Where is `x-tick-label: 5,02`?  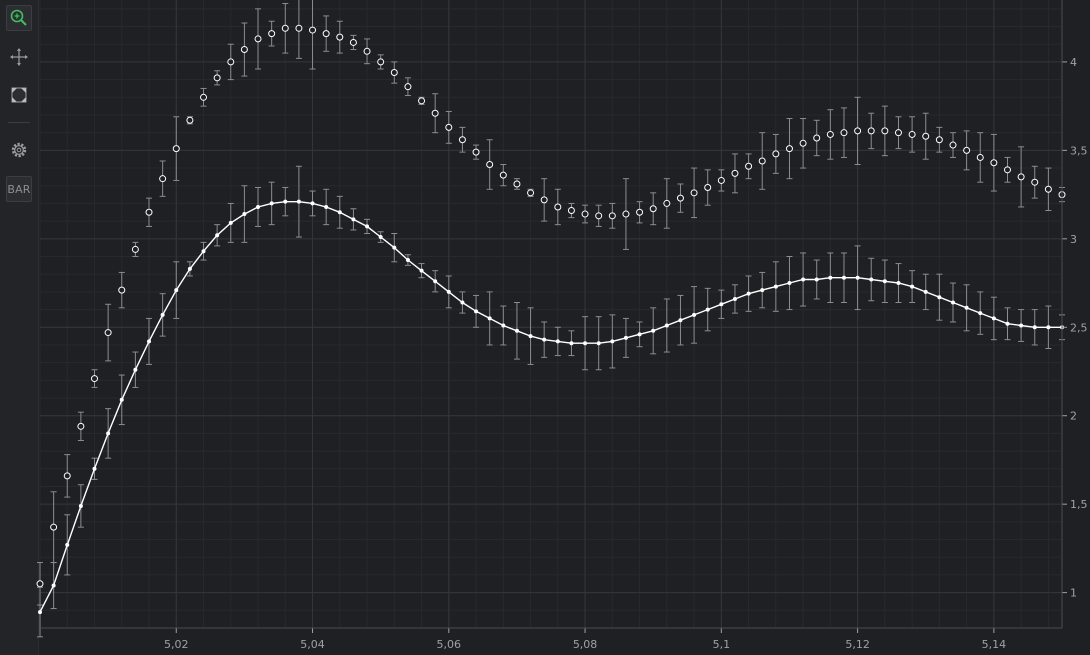
x-tick-label: 5,02 is located at coordinates (176, 644).